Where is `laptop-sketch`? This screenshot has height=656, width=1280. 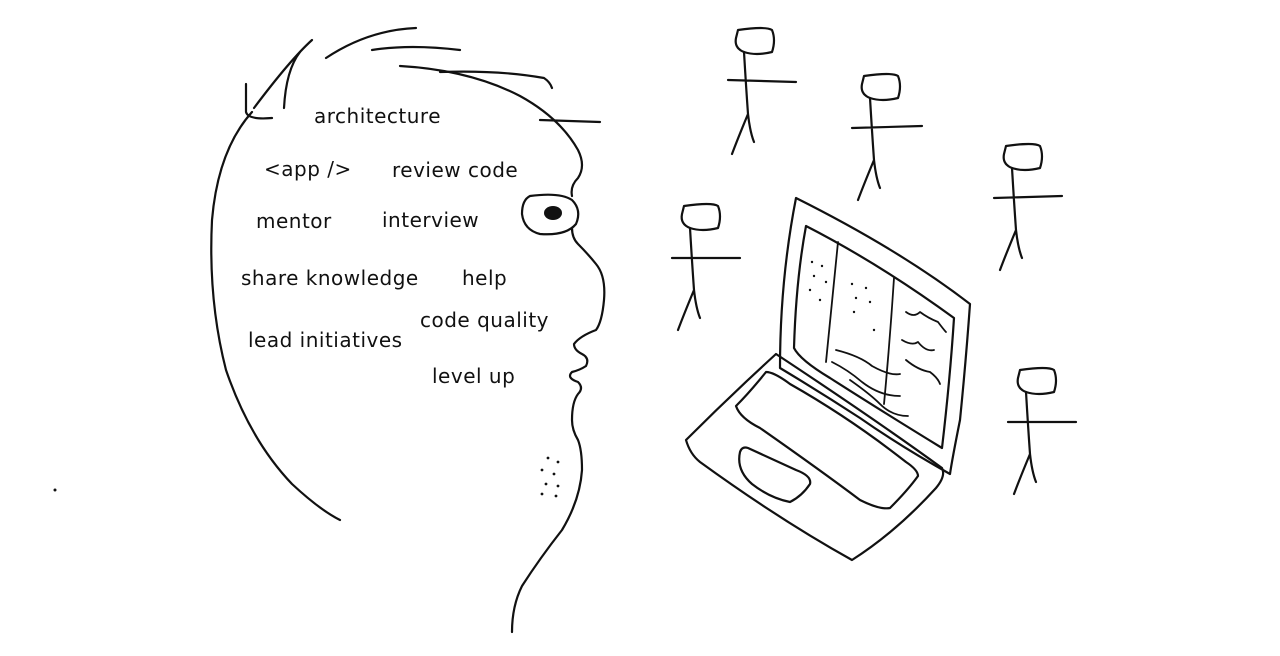 laptop-sketch is located at coordinates (828, 379).